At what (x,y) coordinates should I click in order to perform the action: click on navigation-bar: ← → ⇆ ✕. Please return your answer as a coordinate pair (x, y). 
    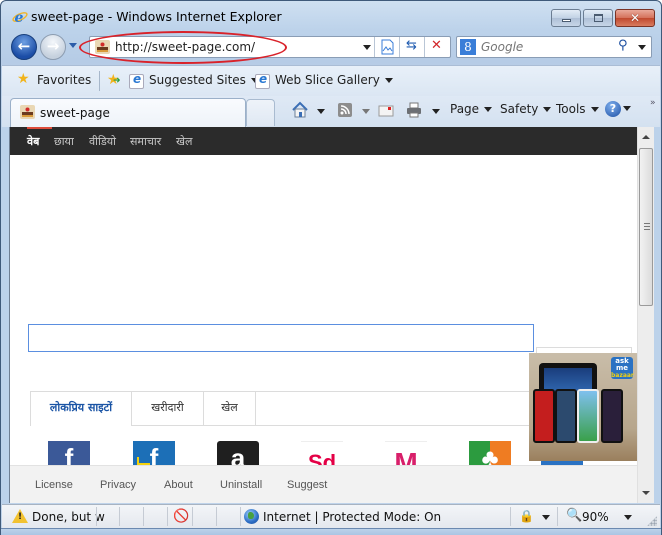
    Looking at the image, I should click on (331, 48).